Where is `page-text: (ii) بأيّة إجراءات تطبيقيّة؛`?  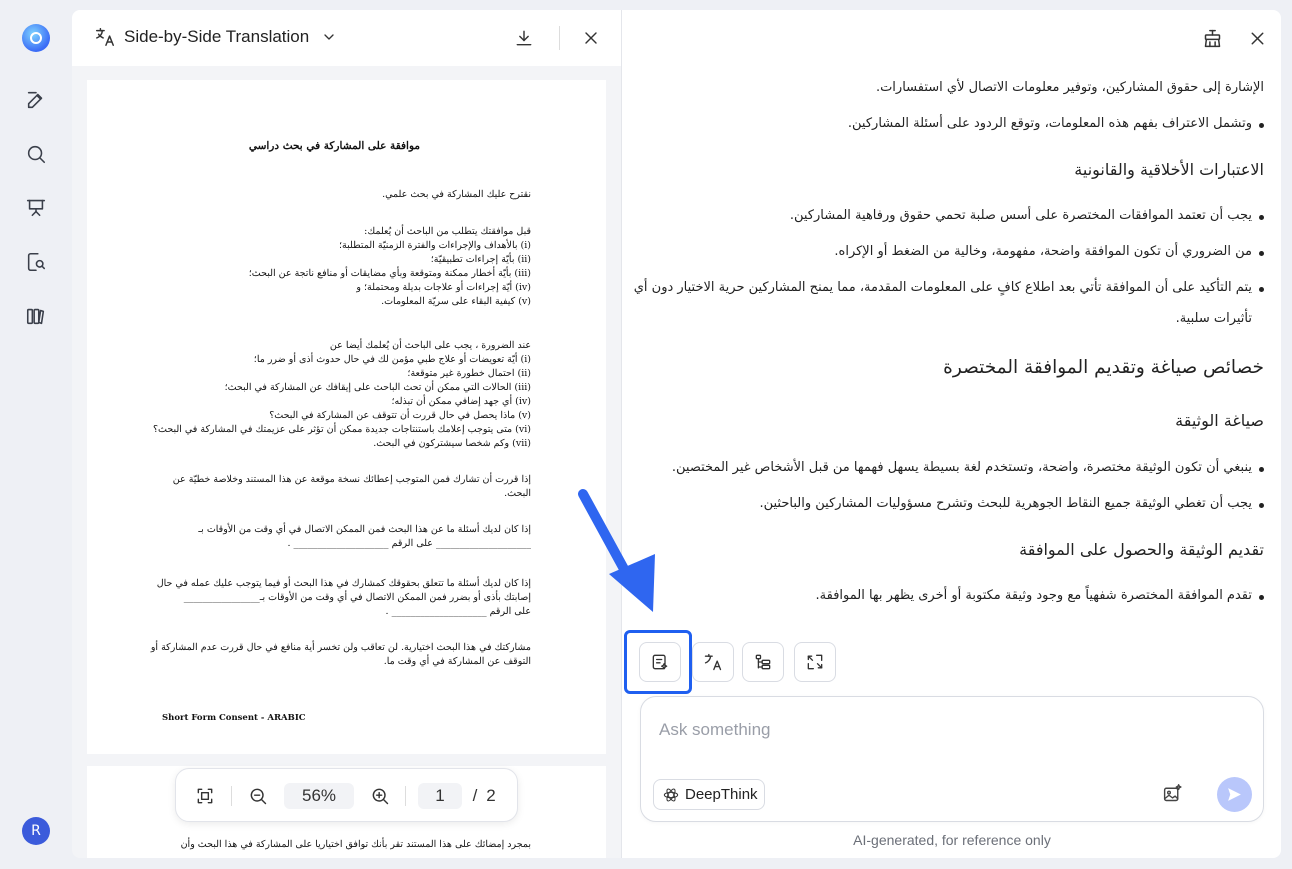
page-text: (ii) بأيّة إجراءات تطبيقيّة؛ is located at coordinates (480, 259).